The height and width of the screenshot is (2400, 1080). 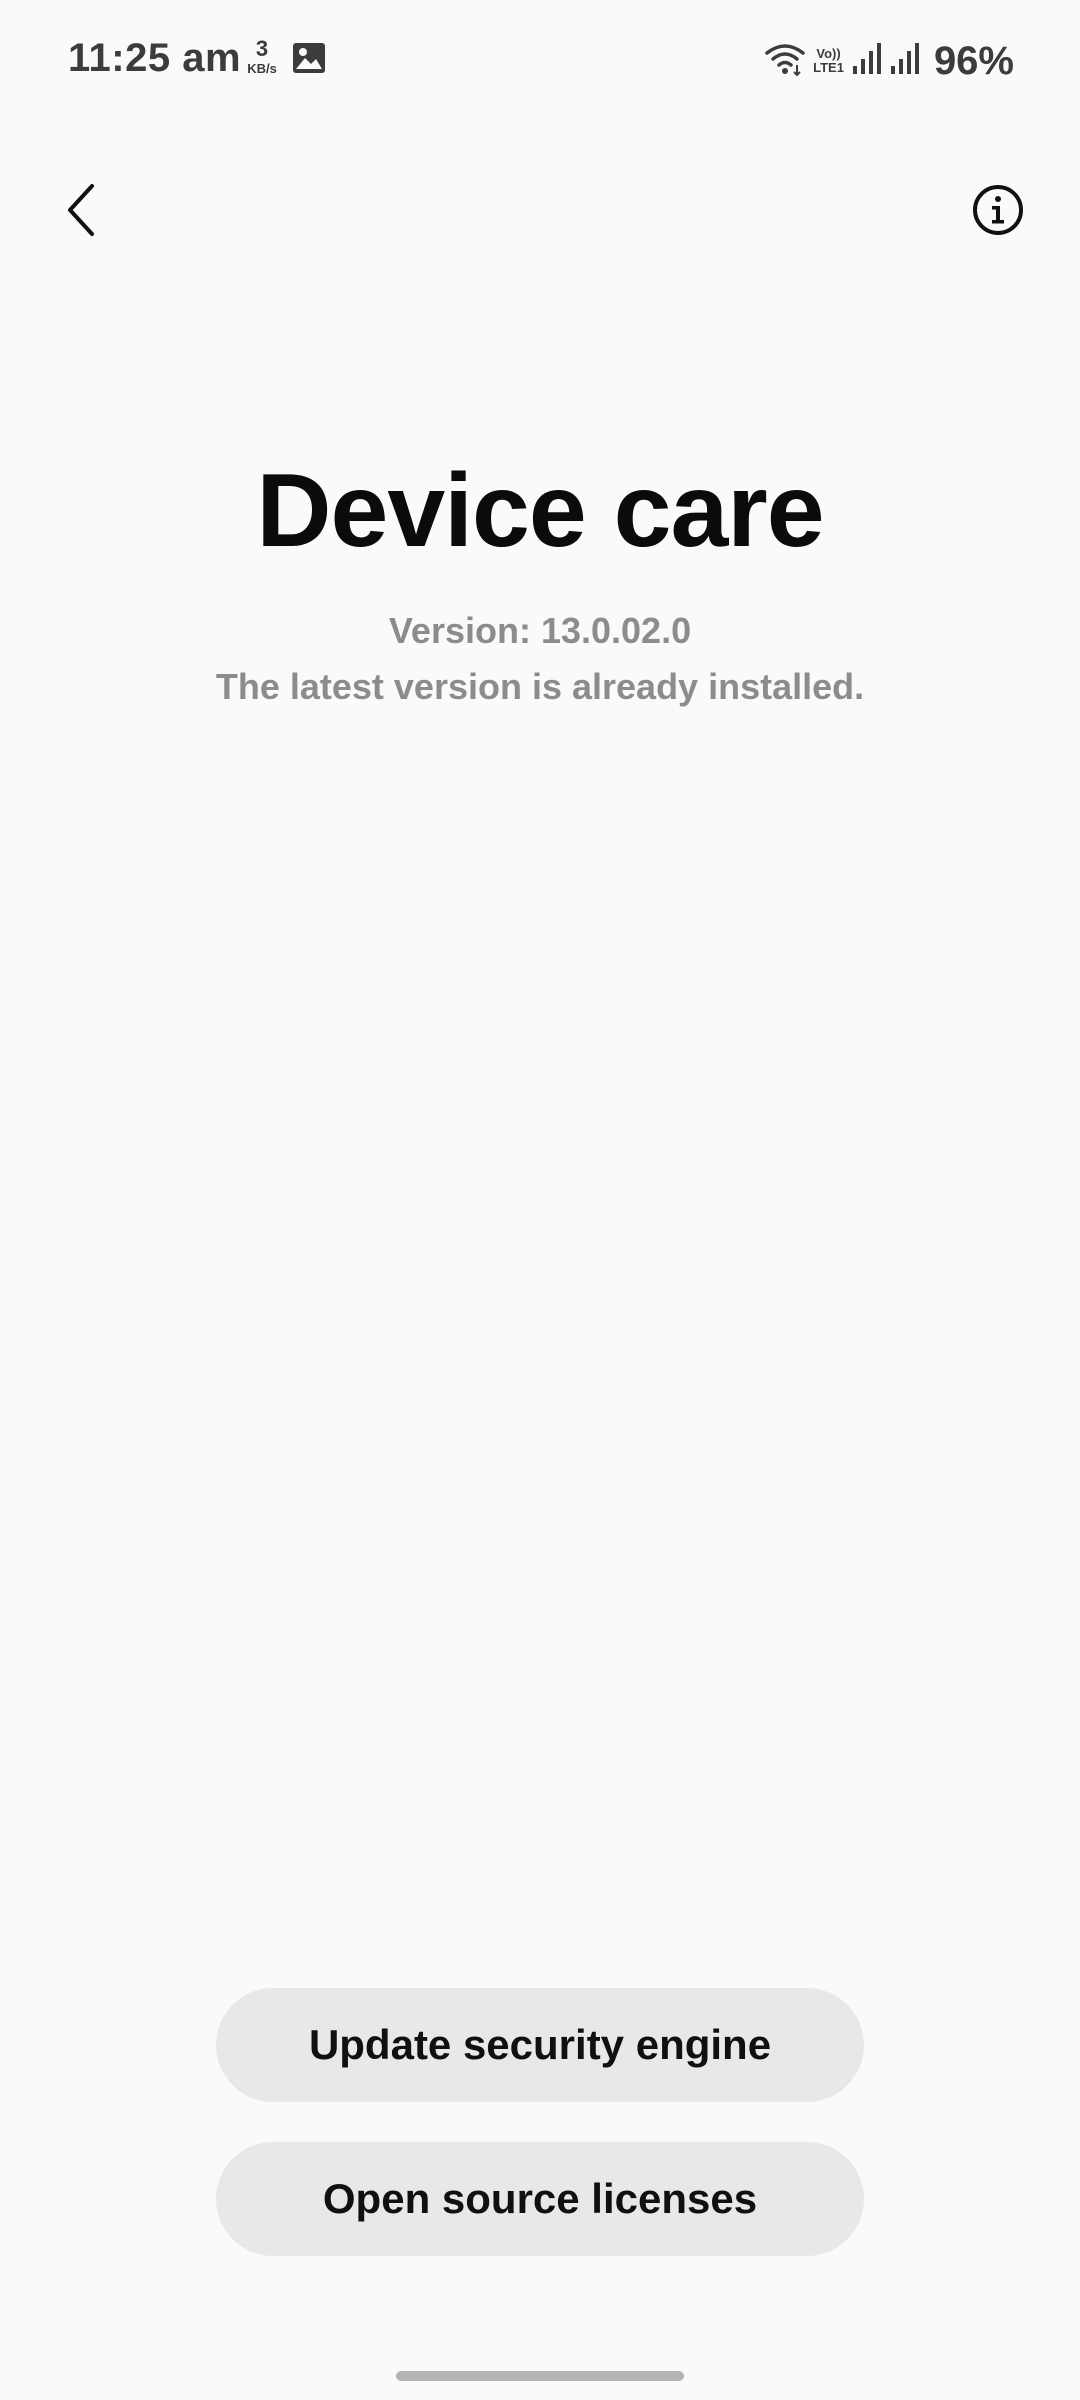 I want to click on chevron-left-icon, so click(x=82, y=212).